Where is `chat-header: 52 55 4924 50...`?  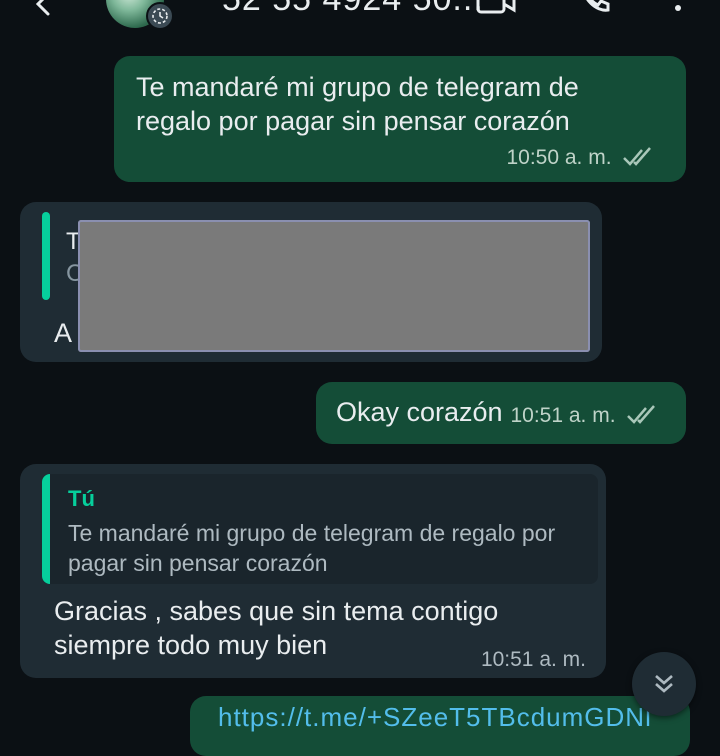 chat-header: 52 55 4924 50... is located at coordinates (360, 23).